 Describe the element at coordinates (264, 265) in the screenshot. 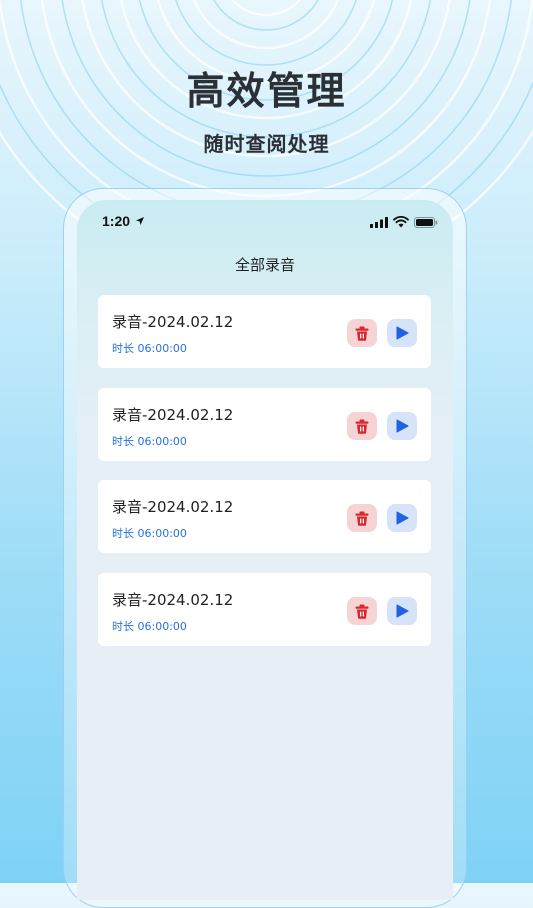

I see `page-title: 全部录音` at that location.